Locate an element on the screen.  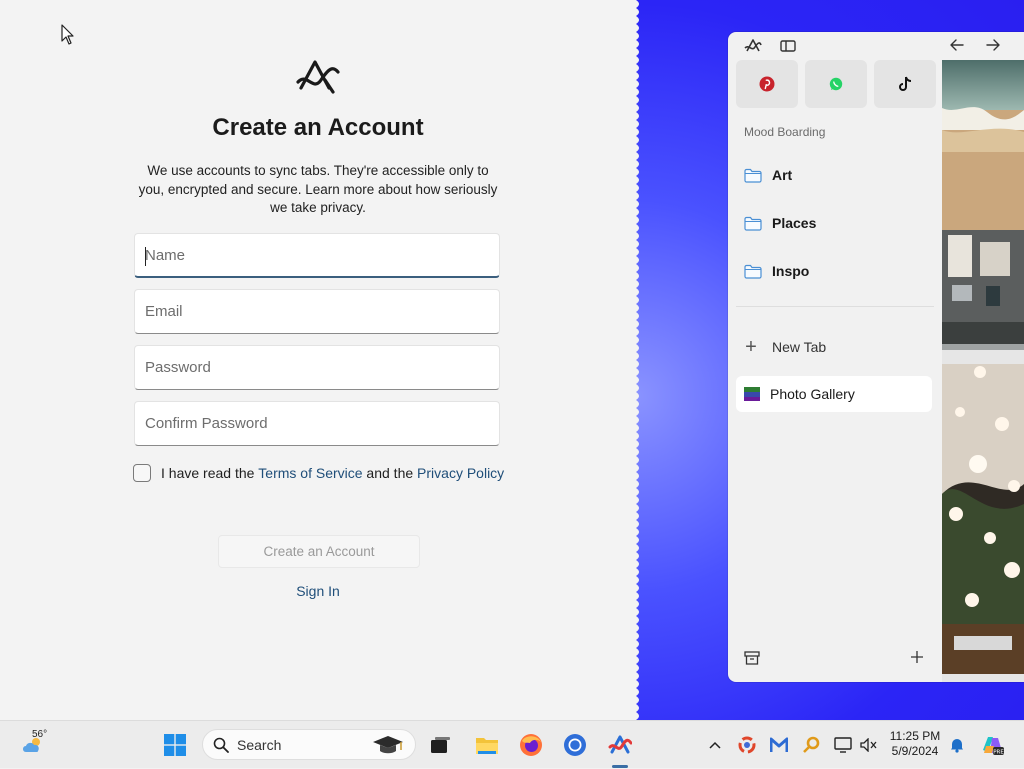
favorite-pinterest is located at coordinates (767, 84).